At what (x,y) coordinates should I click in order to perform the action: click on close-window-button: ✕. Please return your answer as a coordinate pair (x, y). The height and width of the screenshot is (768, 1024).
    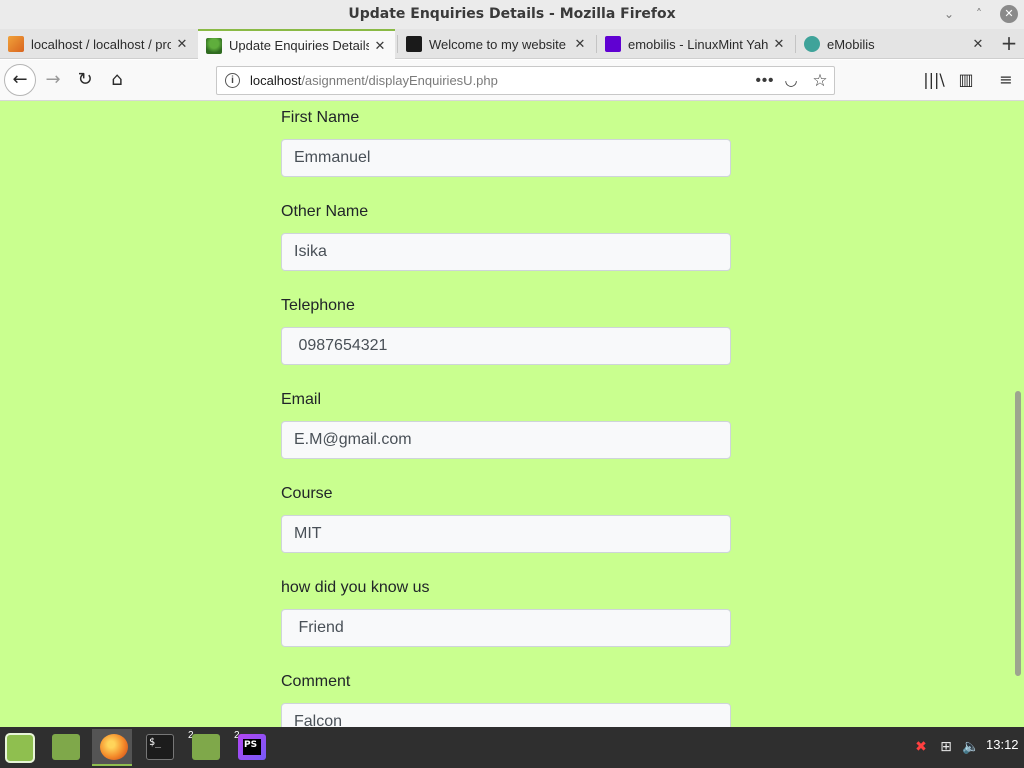
    Looking at the image, I should click on (1009, 14).